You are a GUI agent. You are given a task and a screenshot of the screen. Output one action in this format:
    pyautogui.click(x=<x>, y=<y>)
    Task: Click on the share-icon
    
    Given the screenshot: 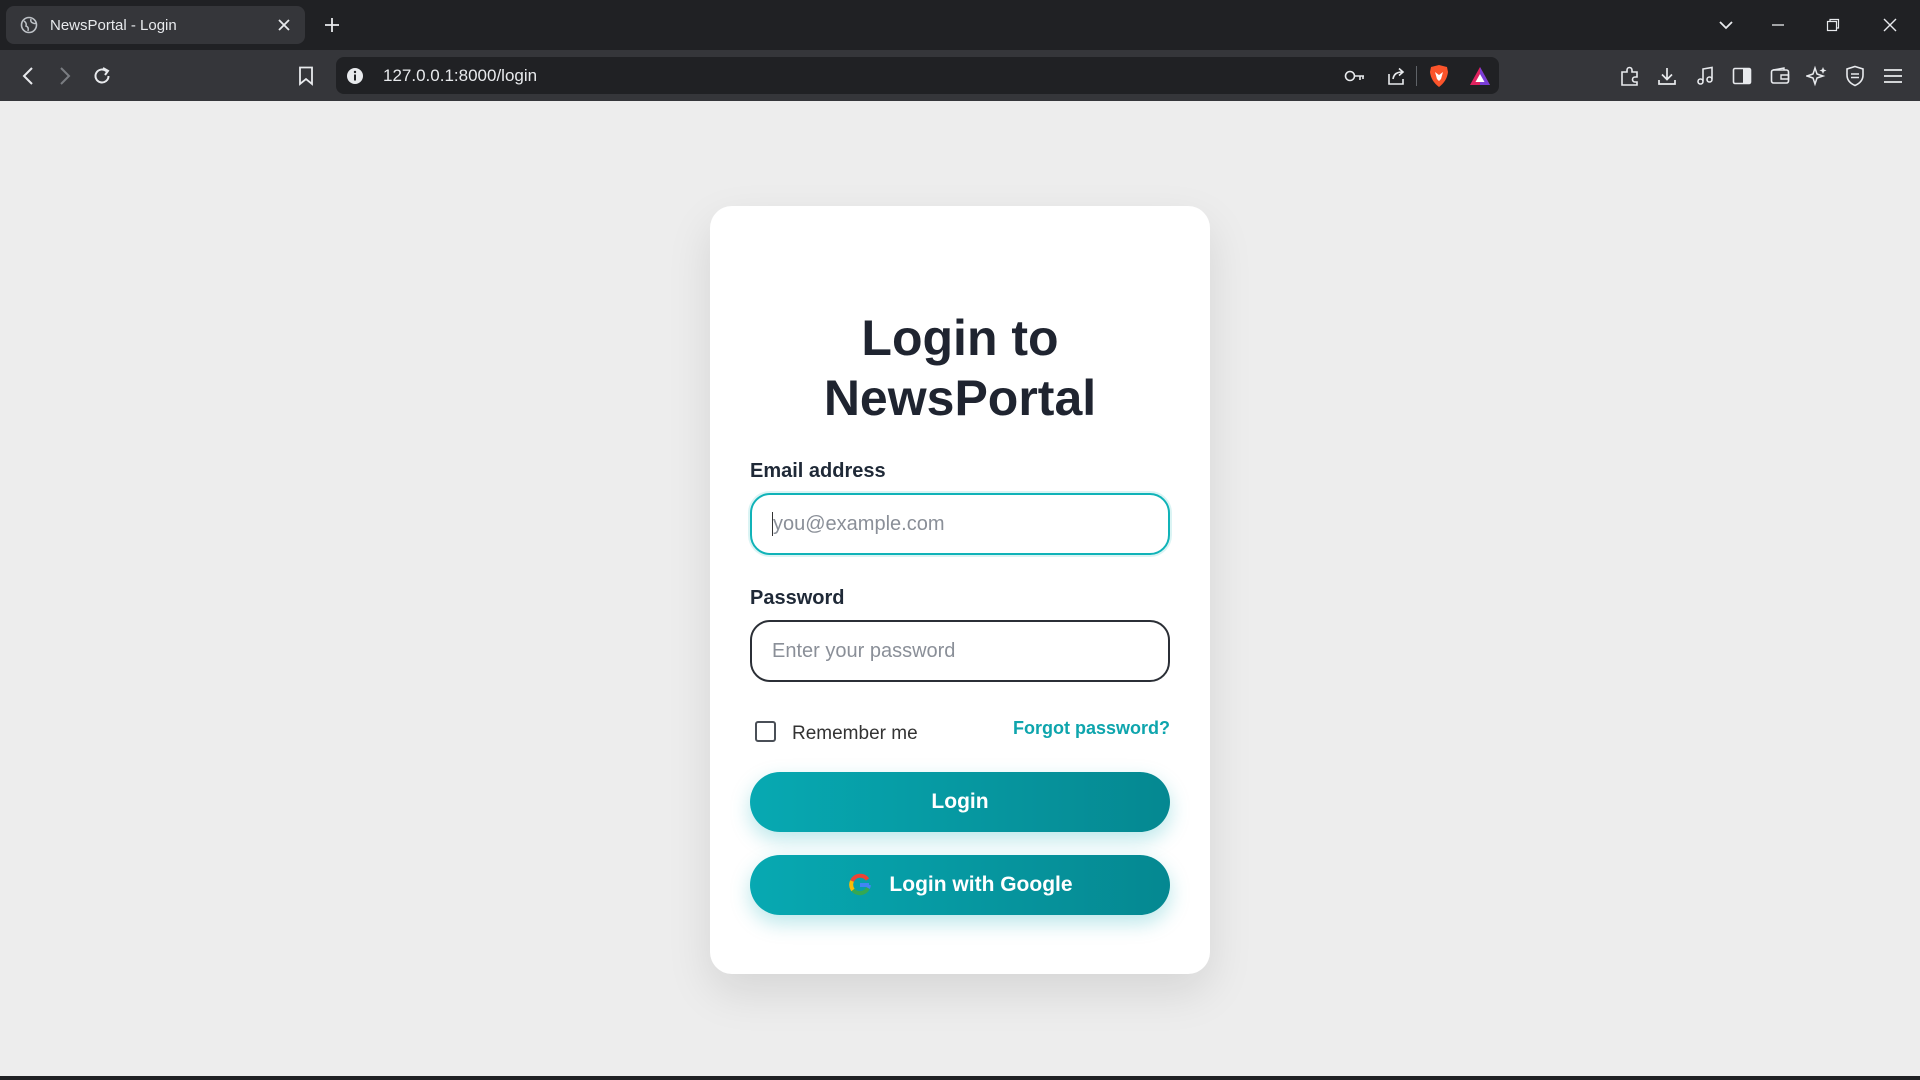 What is the action you would take?
    pyautogui.click(x=1397, y=76)
    